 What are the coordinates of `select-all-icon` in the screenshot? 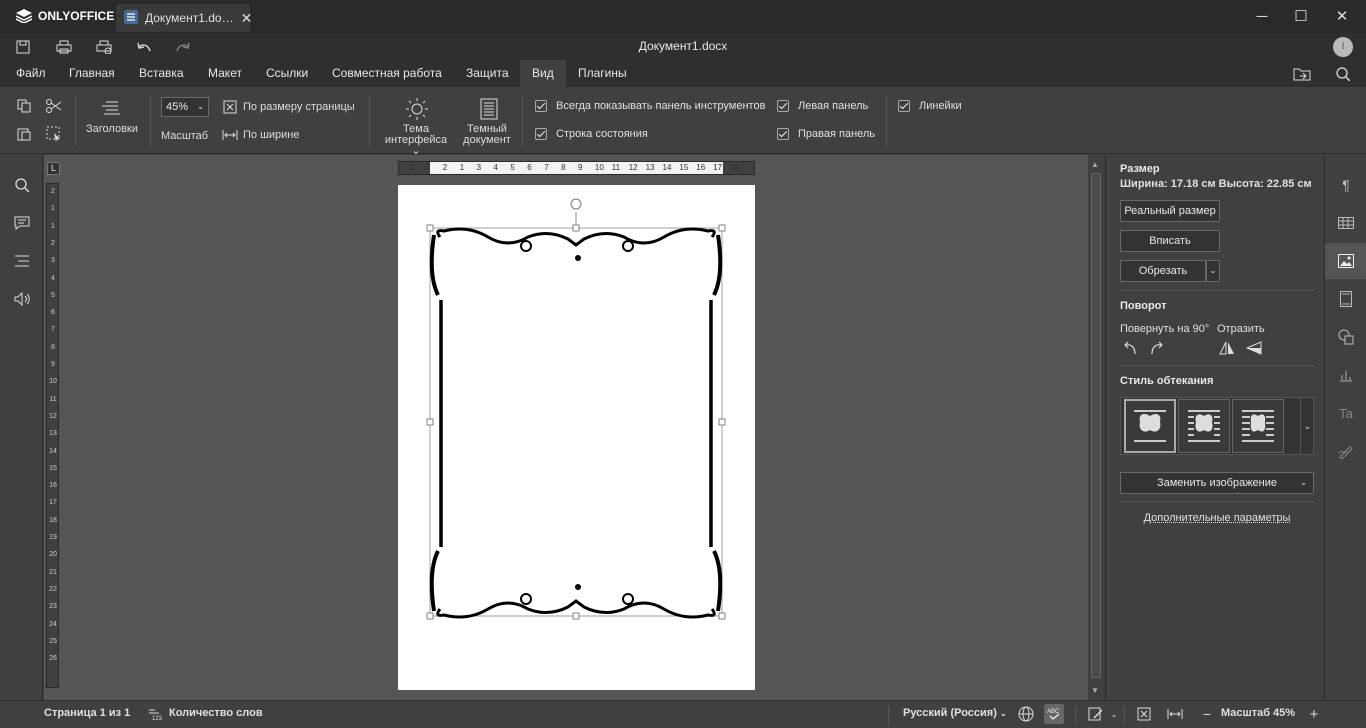 It's located at (54, 134).